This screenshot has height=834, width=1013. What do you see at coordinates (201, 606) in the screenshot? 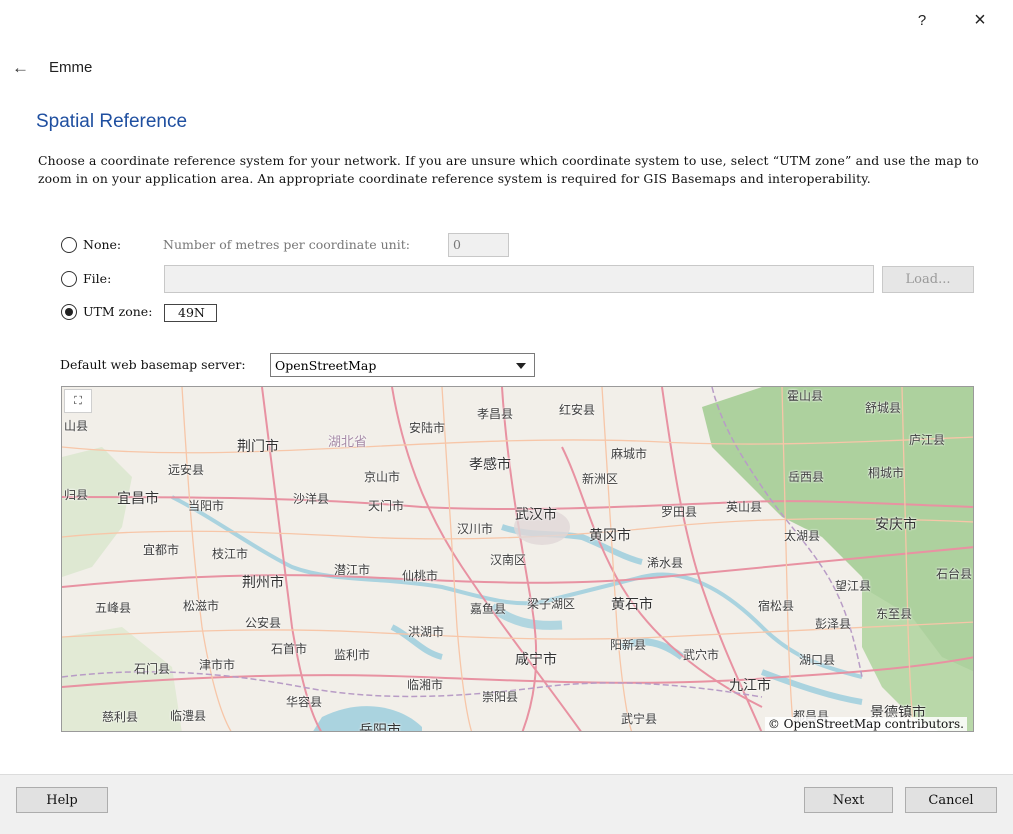
I see `city-label: 松滋市` at bounding box center [201, 606].